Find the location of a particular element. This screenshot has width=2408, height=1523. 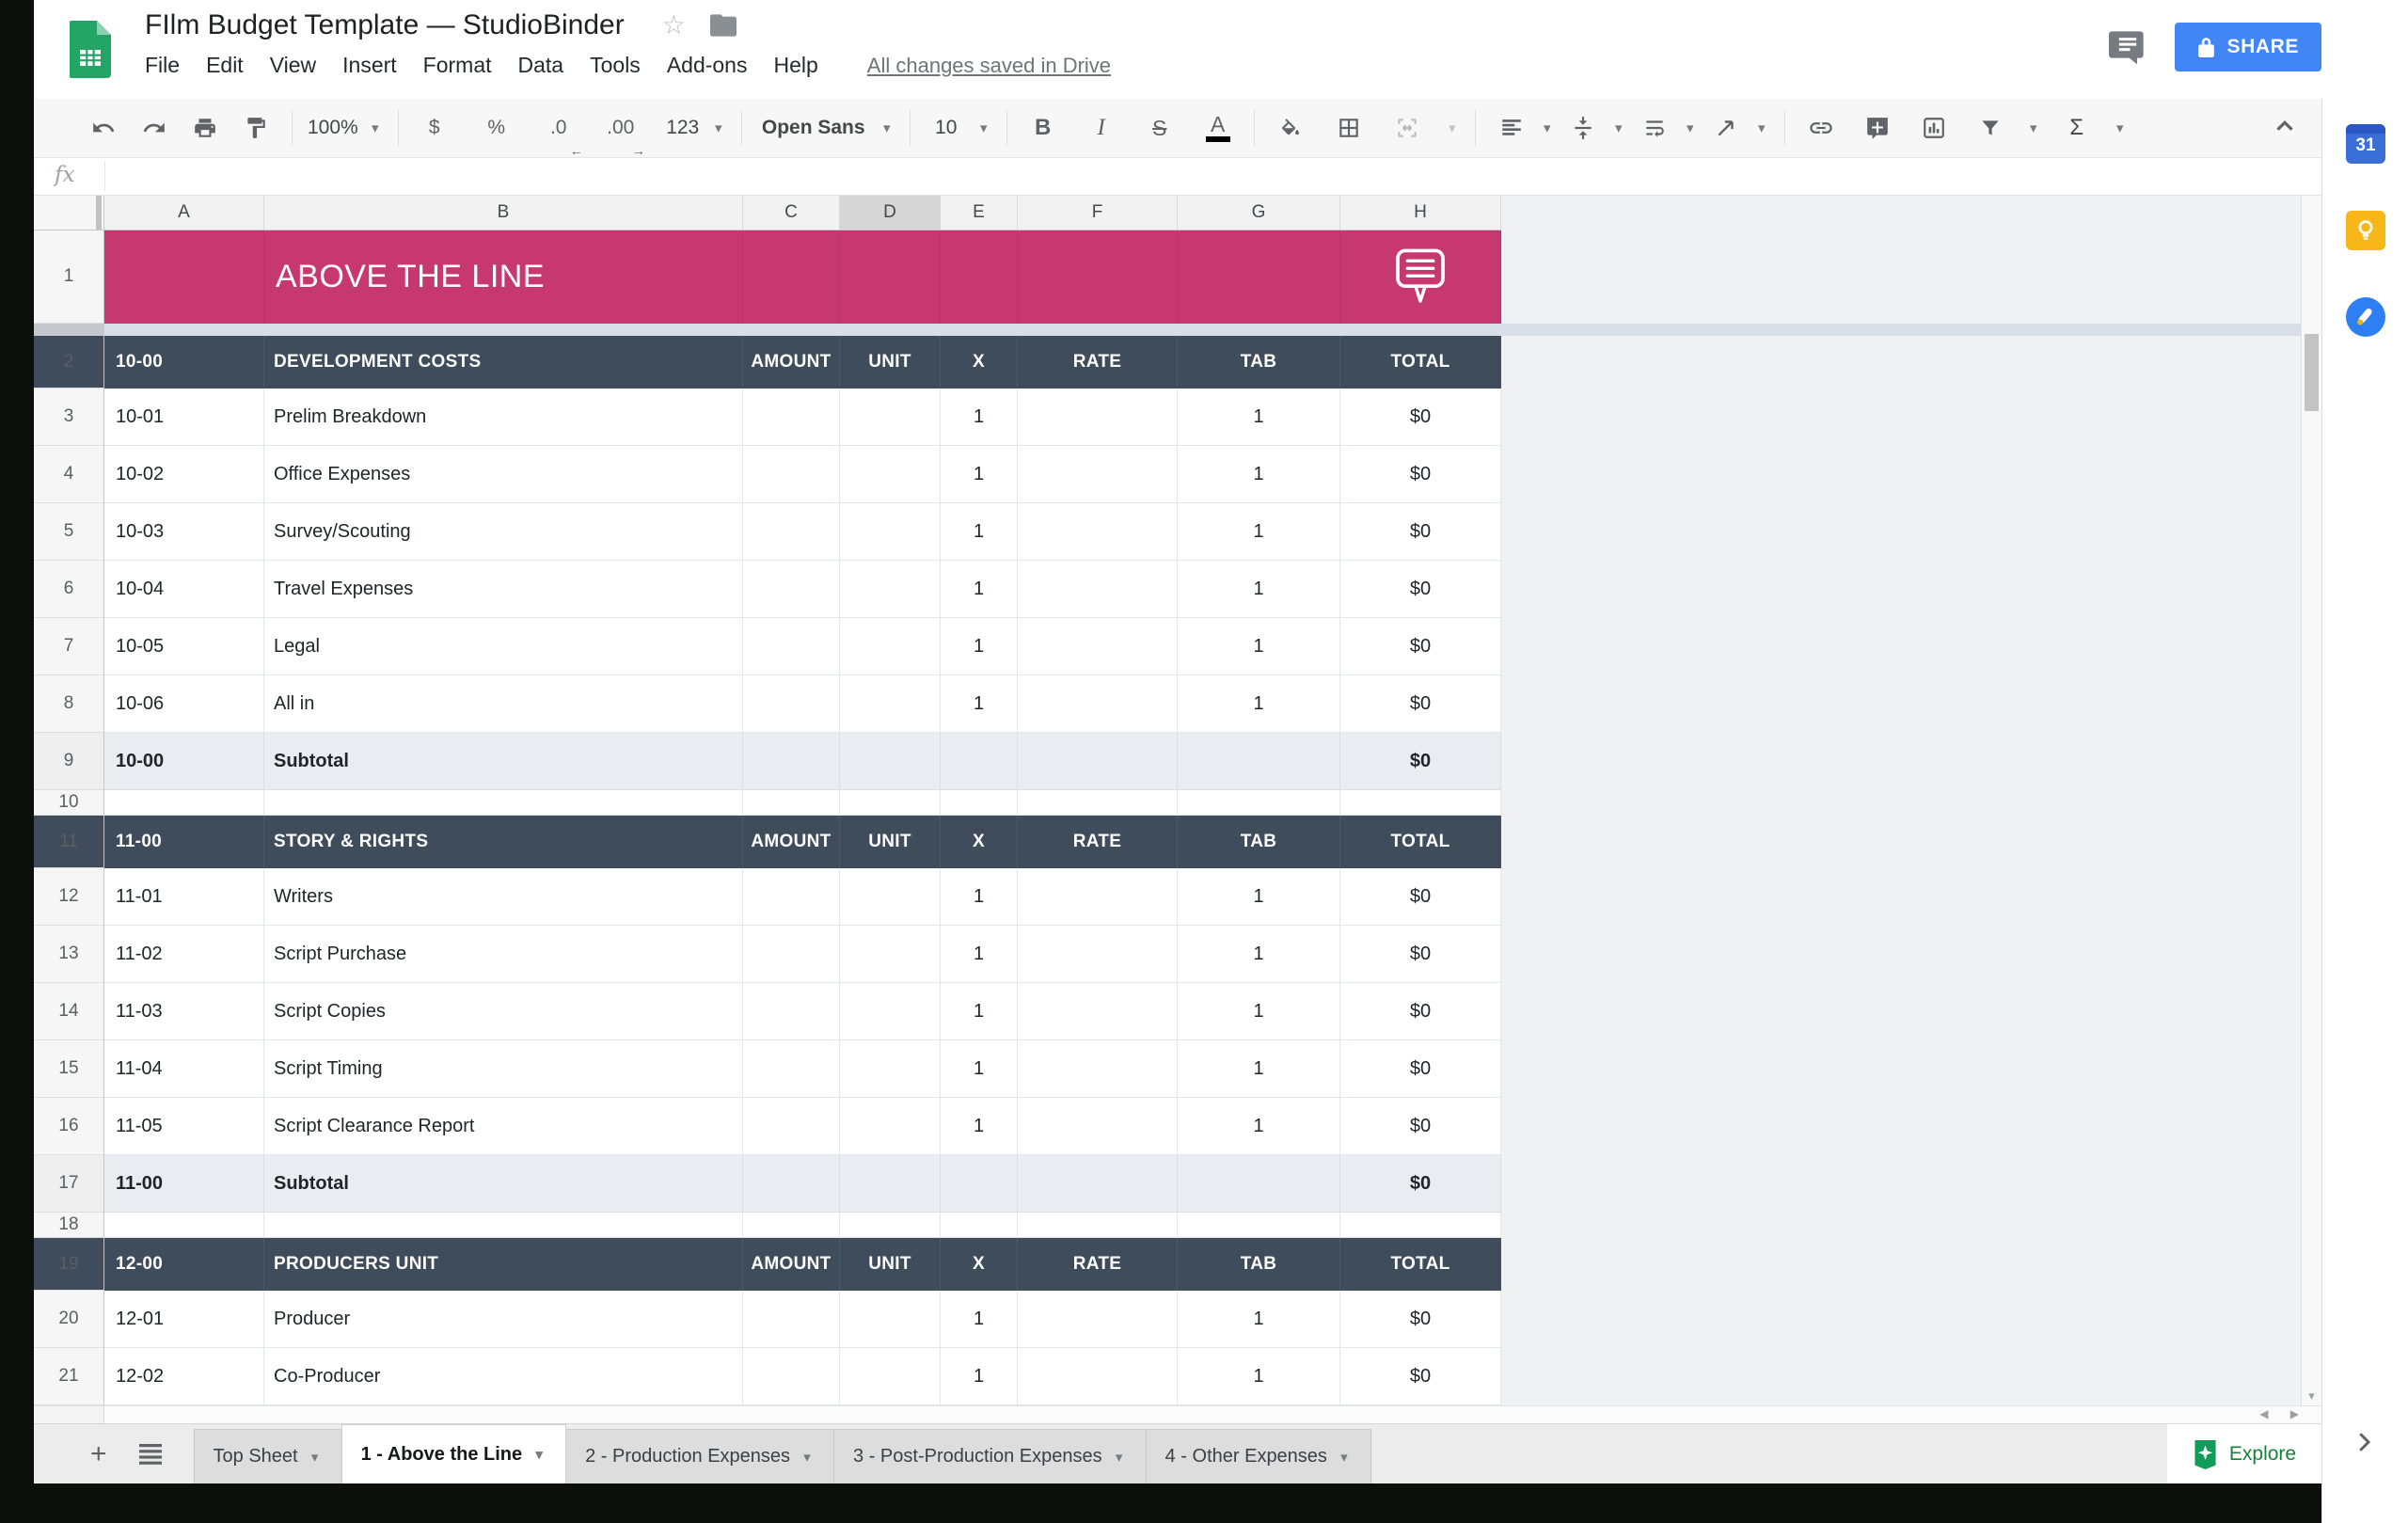

google-keep-icon is located at coordinates (2366, 230).